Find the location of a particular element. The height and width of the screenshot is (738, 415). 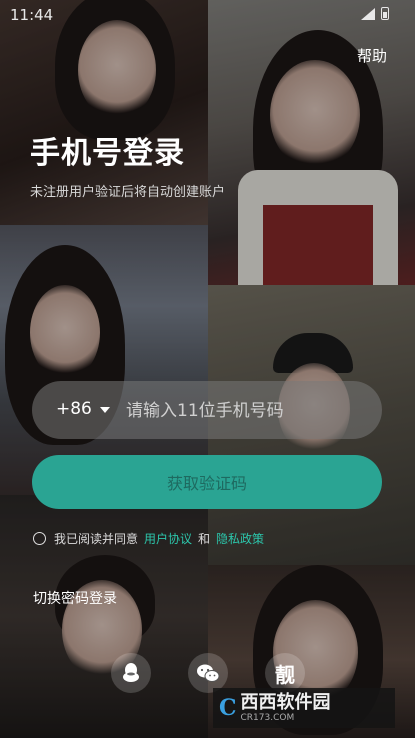

phone-input-group: +86 is located at coordinates (207, 410).